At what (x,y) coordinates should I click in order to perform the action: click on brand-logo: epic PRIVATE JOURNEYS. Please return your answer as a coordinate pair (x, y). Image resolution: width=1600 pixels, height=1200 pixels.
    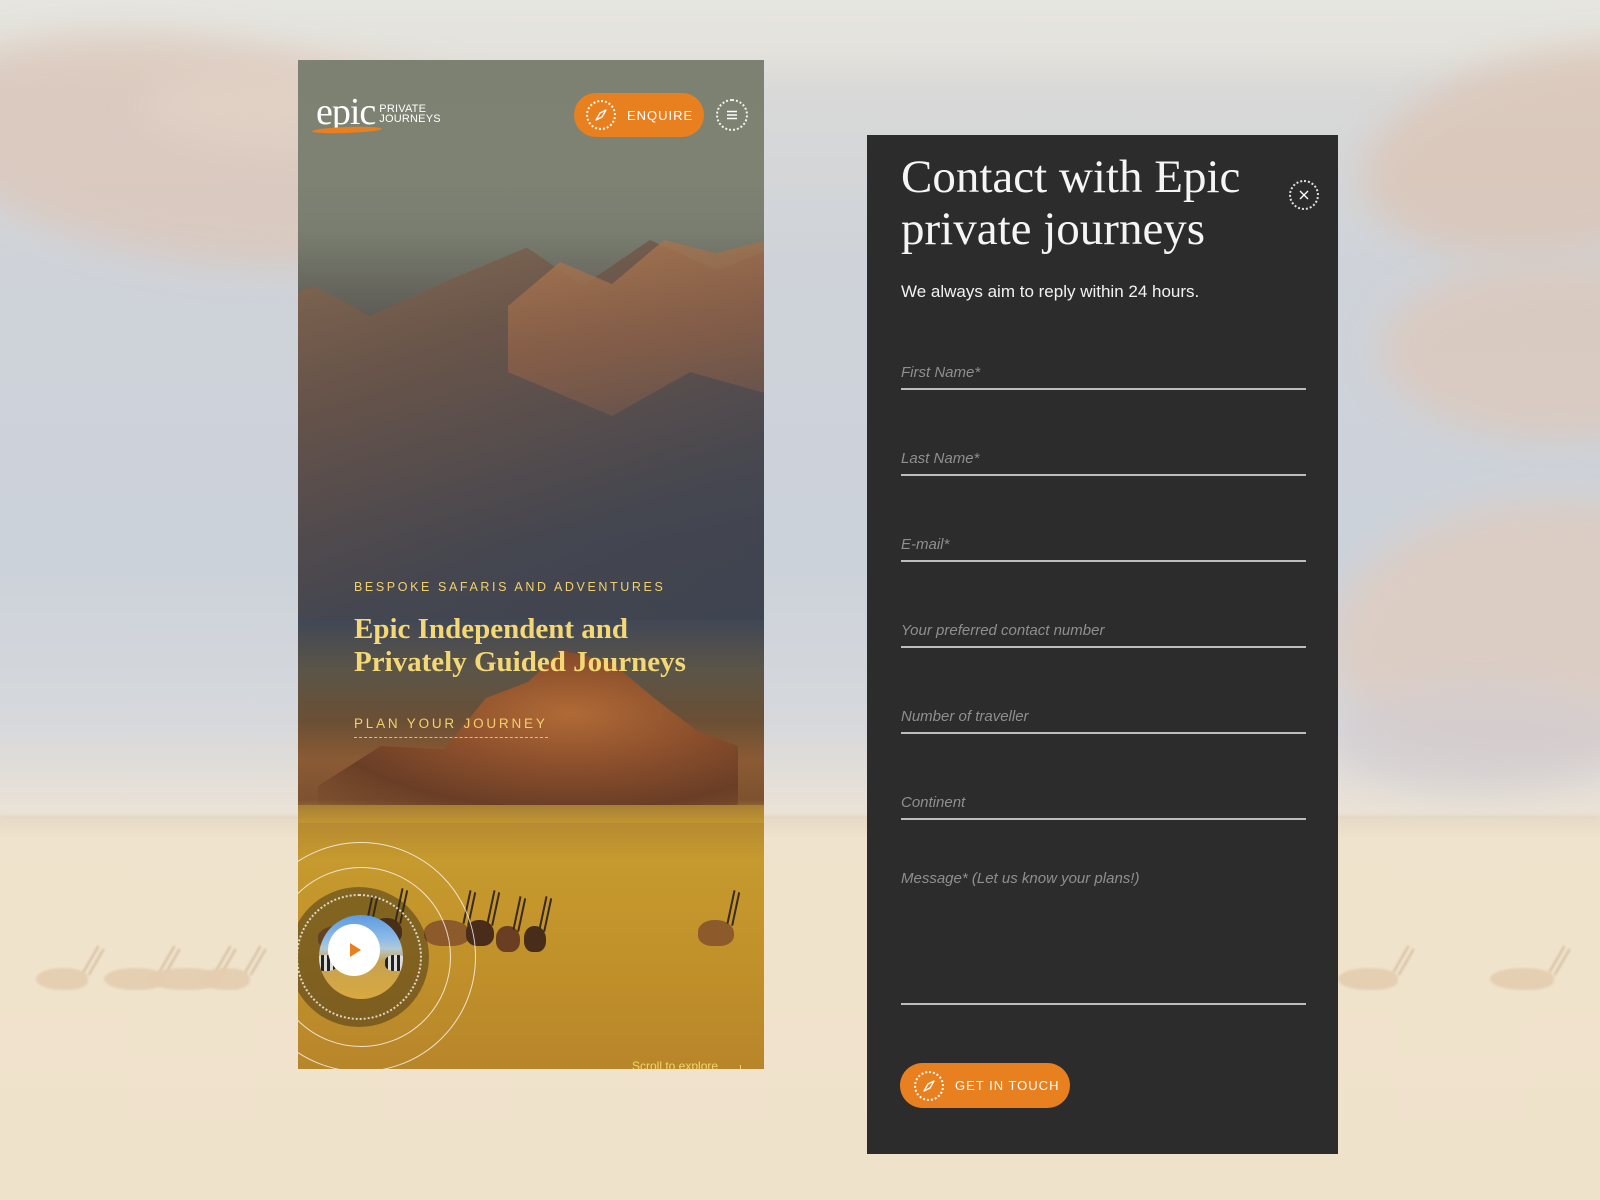
    Looking at the image, I should click on (376, 113).